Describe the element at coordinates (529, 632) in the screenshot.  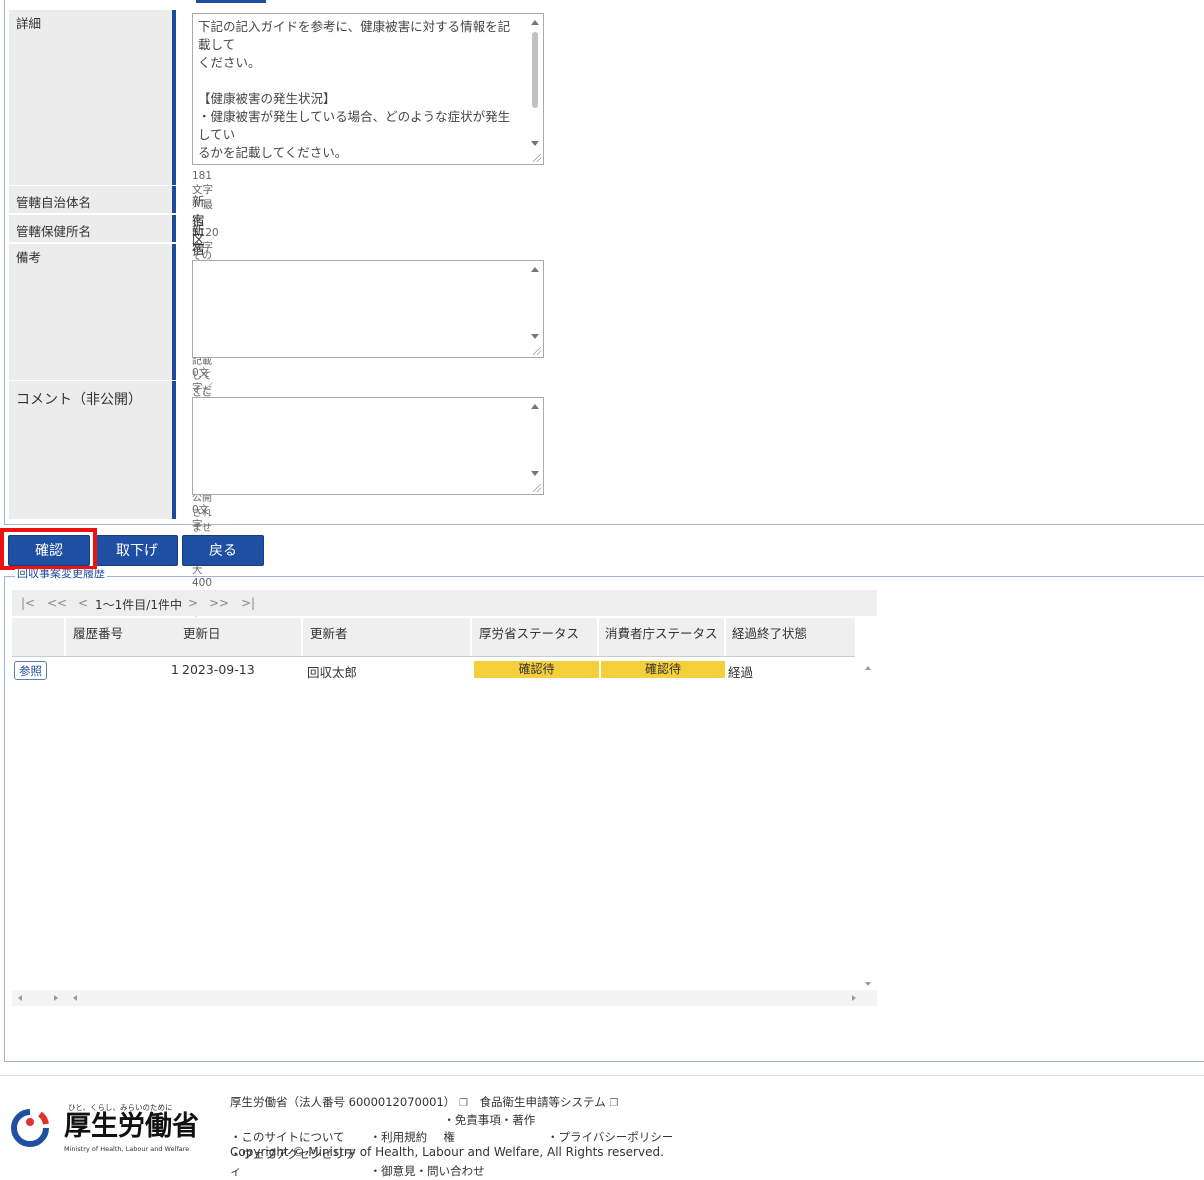
I see `col-mhlw-status: 厚労省ステータス` at that location.